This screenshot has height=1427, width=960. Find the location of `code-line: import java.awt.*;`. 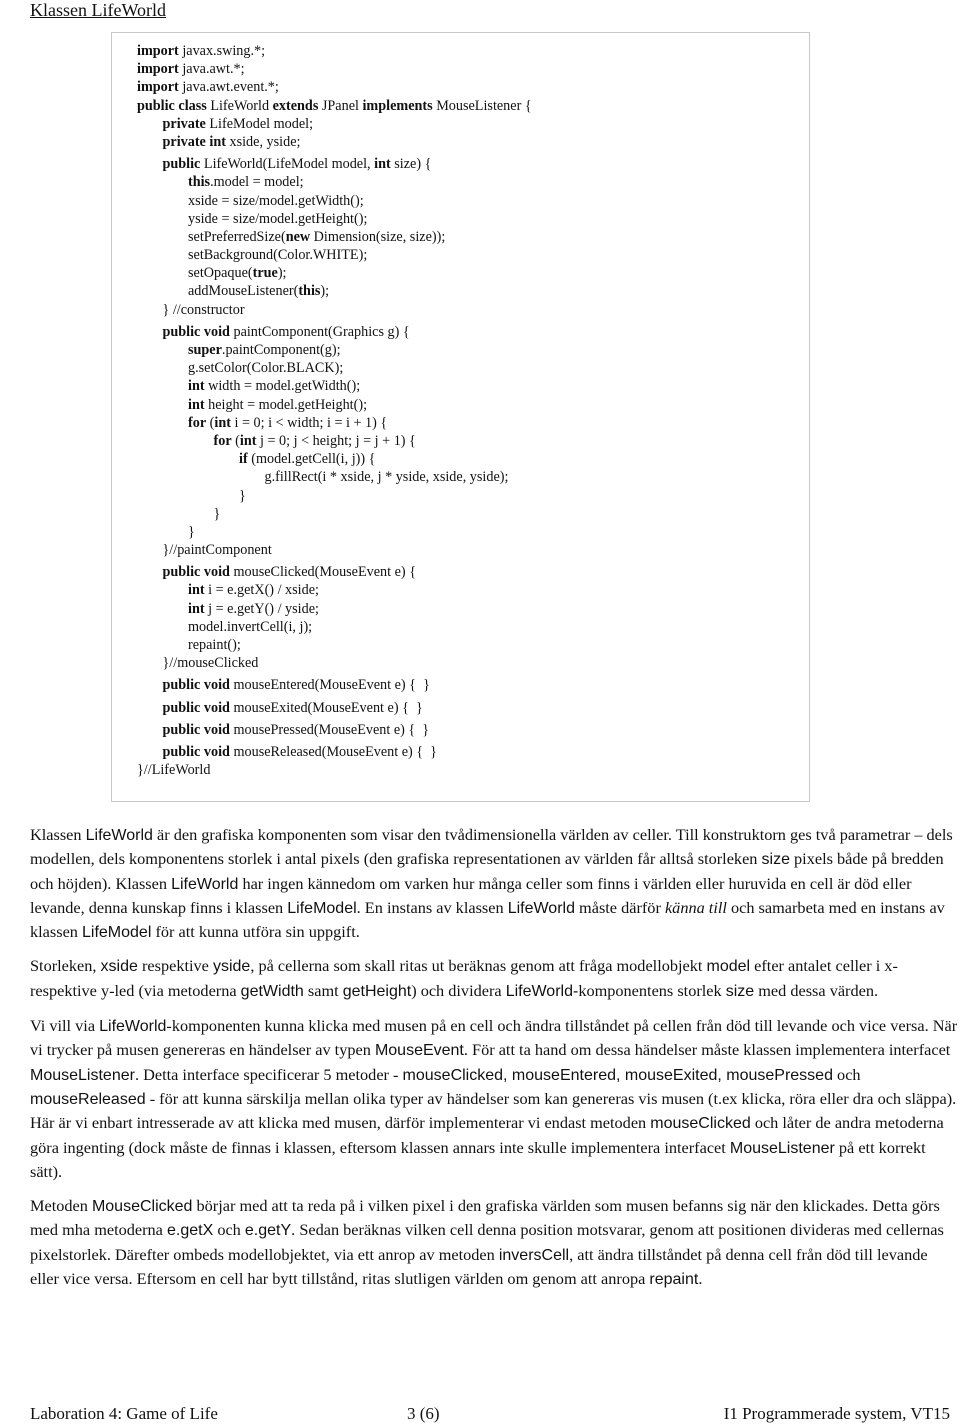

code-line: import java.awt.*; is located at coordinates (473, 69).